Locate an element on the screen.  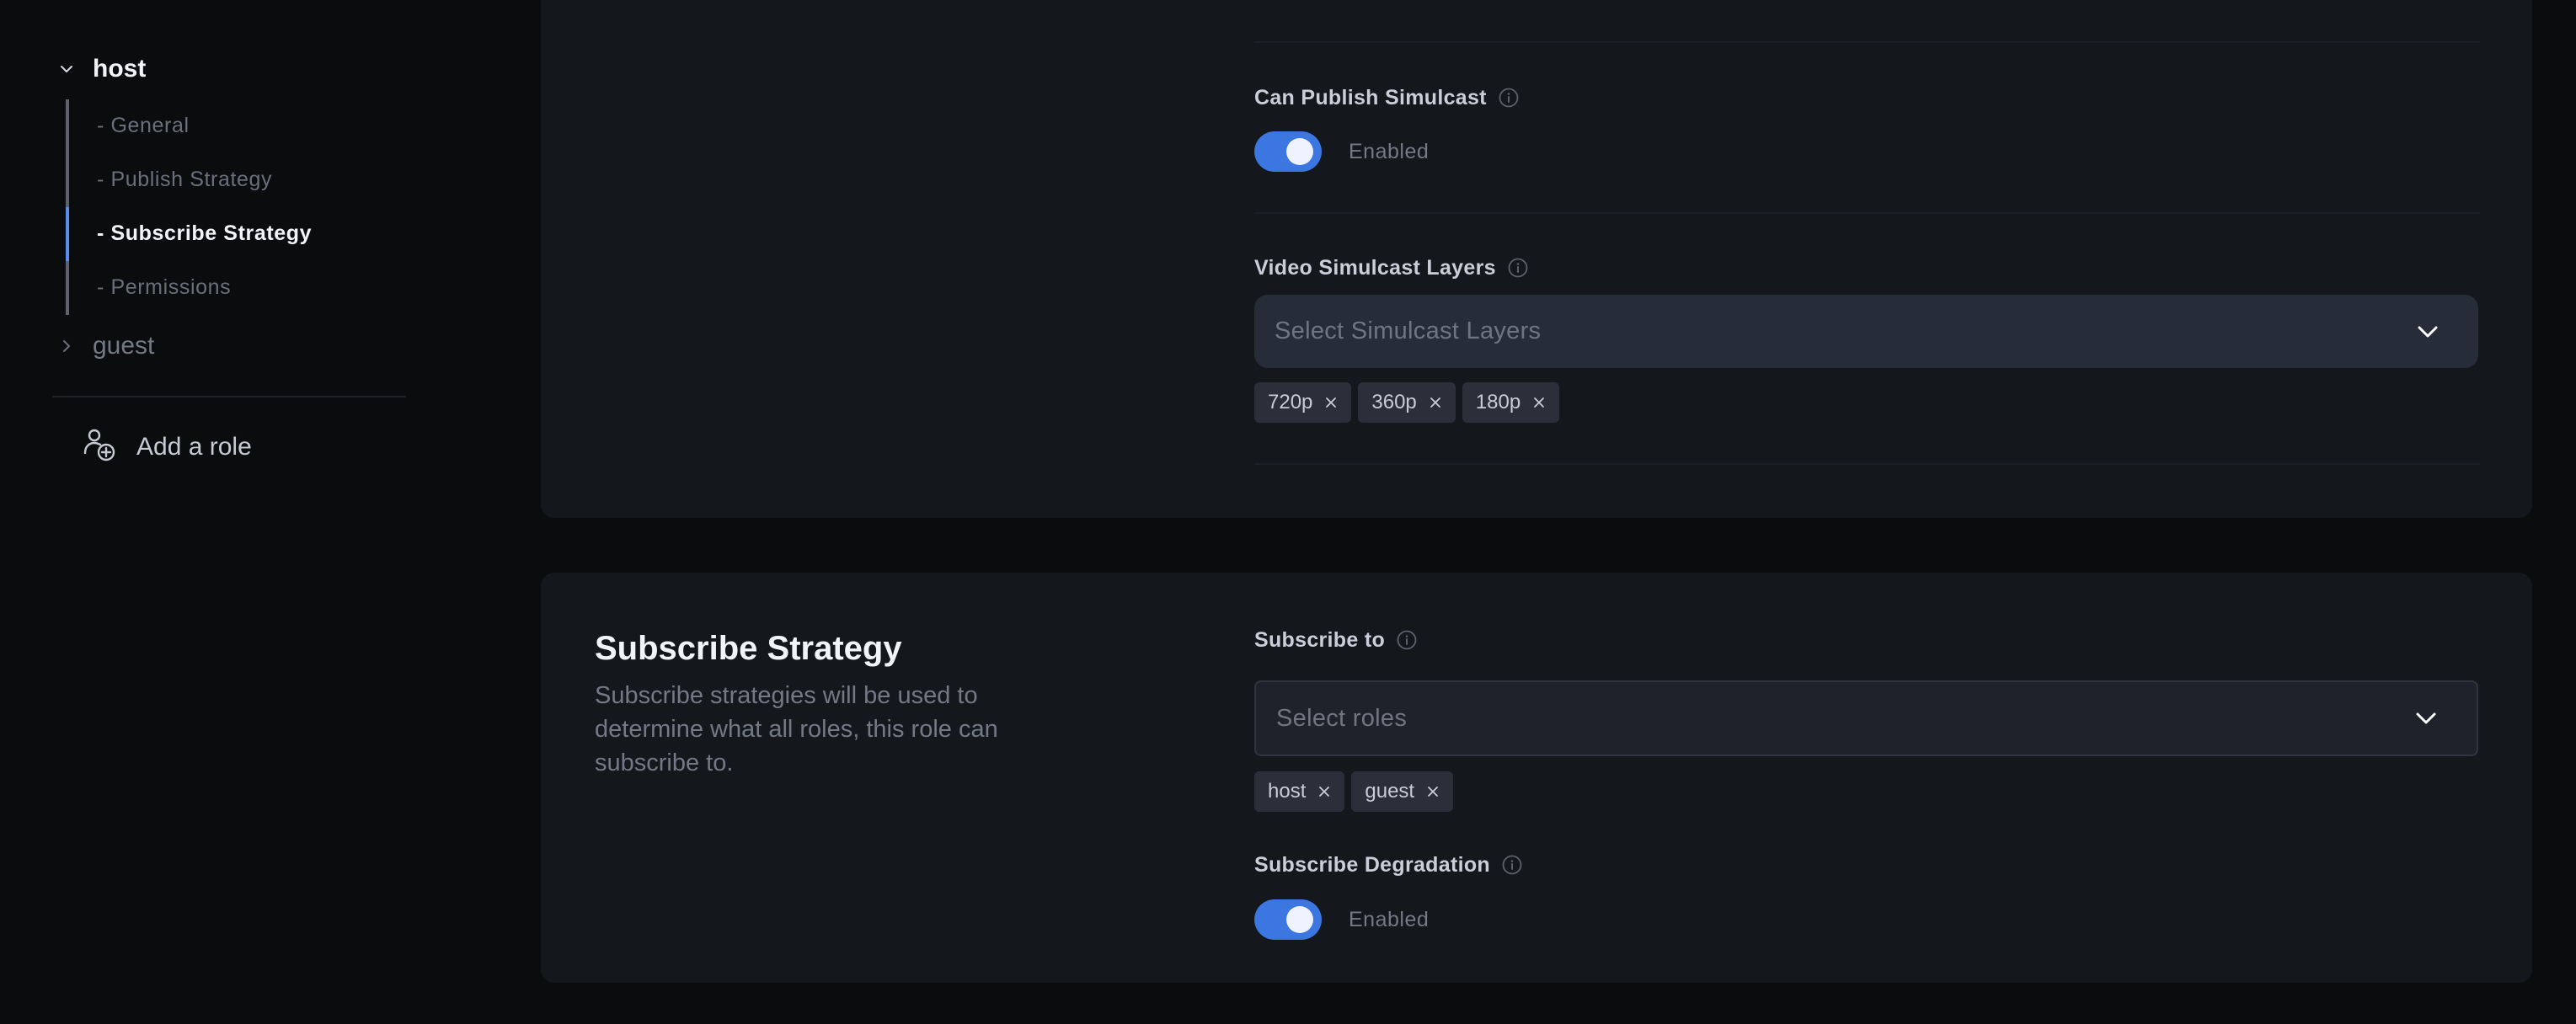
tag-chip: 360p is located at coordinates (1407, 402).